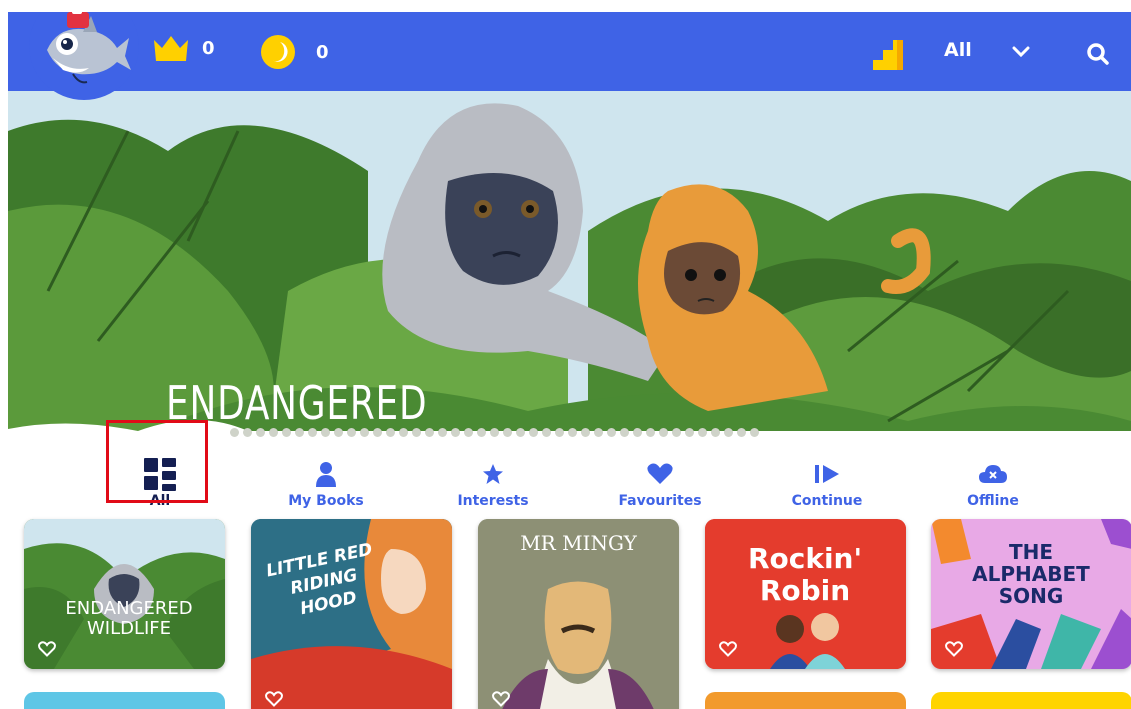 The height and width of the screenshot is (709, 1131). I want to click on book-card-mr-mingy: MR MINGY, so click(578, 614).